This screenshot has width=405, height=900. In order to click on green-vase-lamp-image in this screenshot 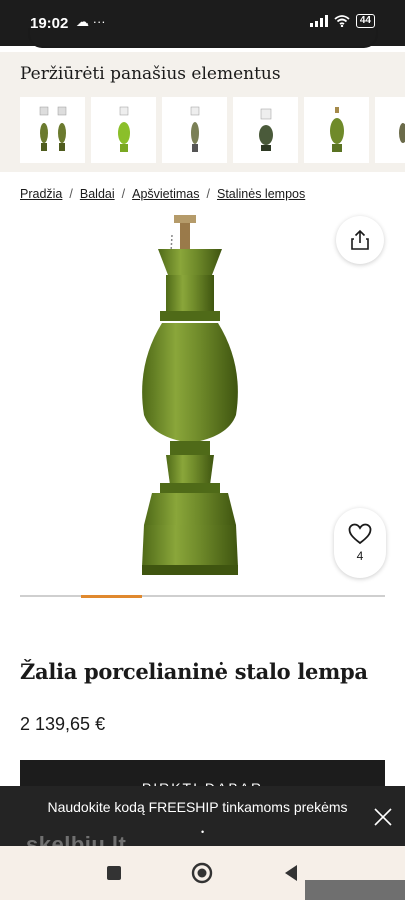, I will do `click(336, 129)`.